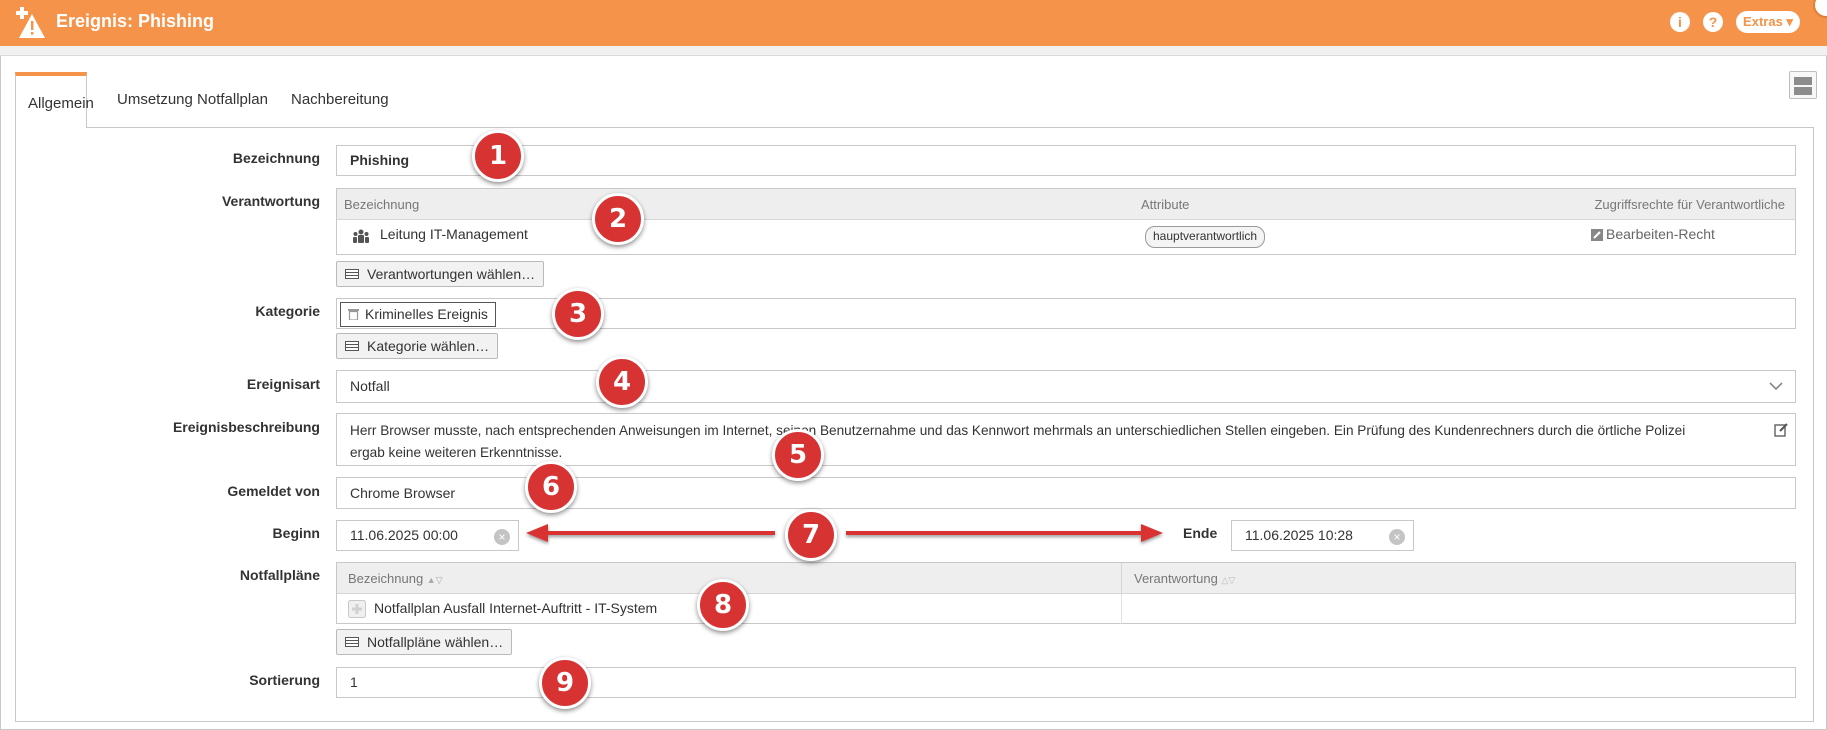 This screenshot has width=1827, height=730. I want to click on responsible-name: Leitung IT-Management, so click(454, 234).